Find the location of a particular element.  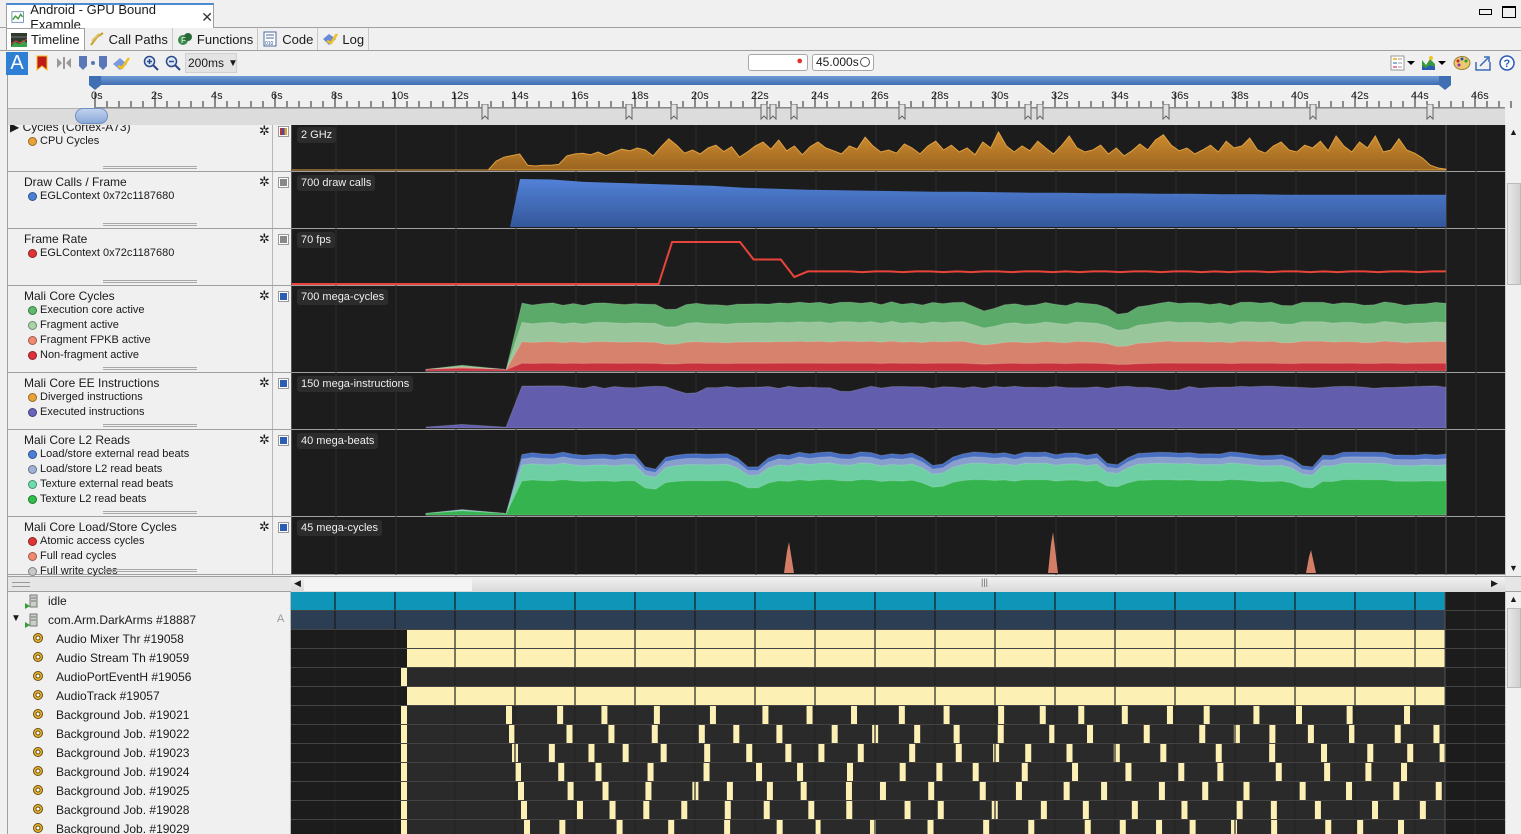

chart-label-panel: Frame Rate EGLContext 0x72c1187680 ✲ is located at coordinates (148, 257).